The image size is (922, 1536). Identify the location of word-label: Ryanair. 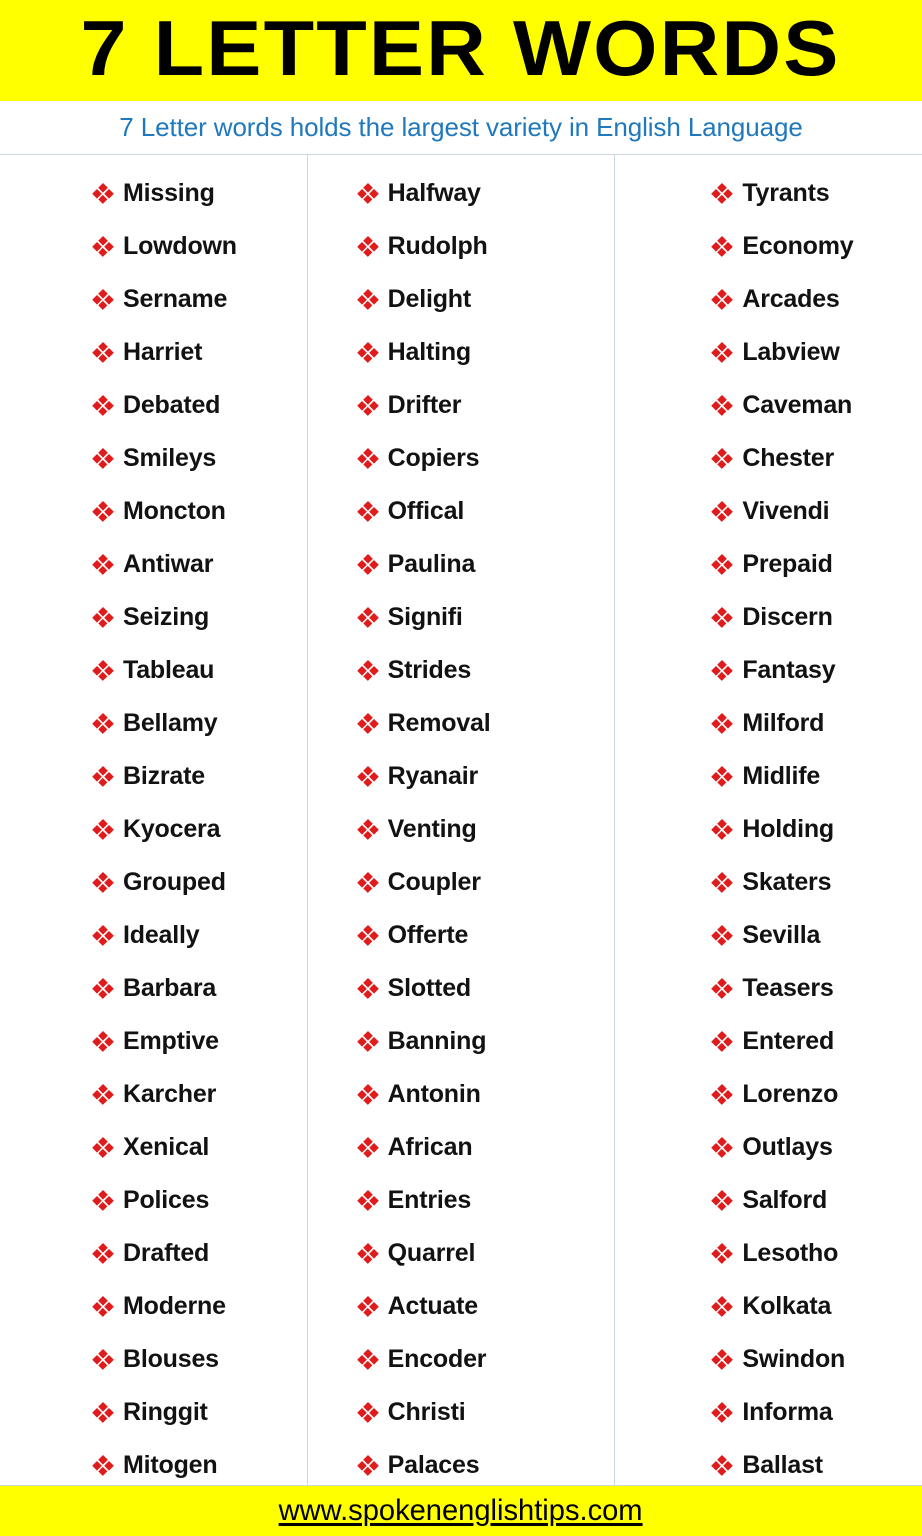
(433, 776).